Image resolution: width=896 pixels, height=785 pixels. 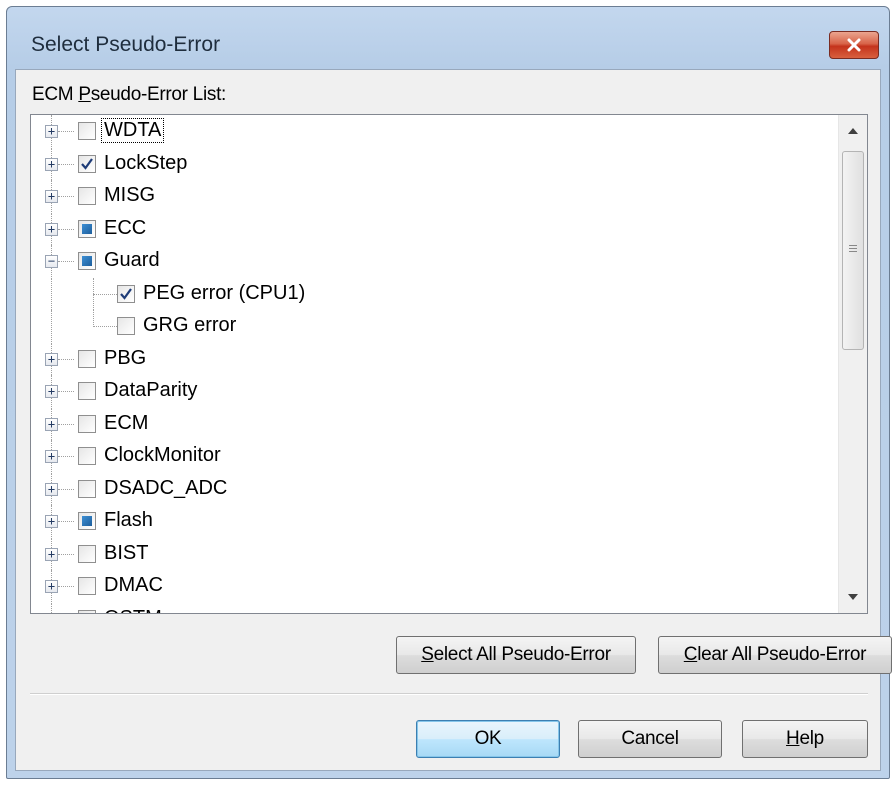 What do you see at coordinates (133, 610) in the screenshot?
I see `tree-item-label: OSTM` at bounding box center [133, 610].